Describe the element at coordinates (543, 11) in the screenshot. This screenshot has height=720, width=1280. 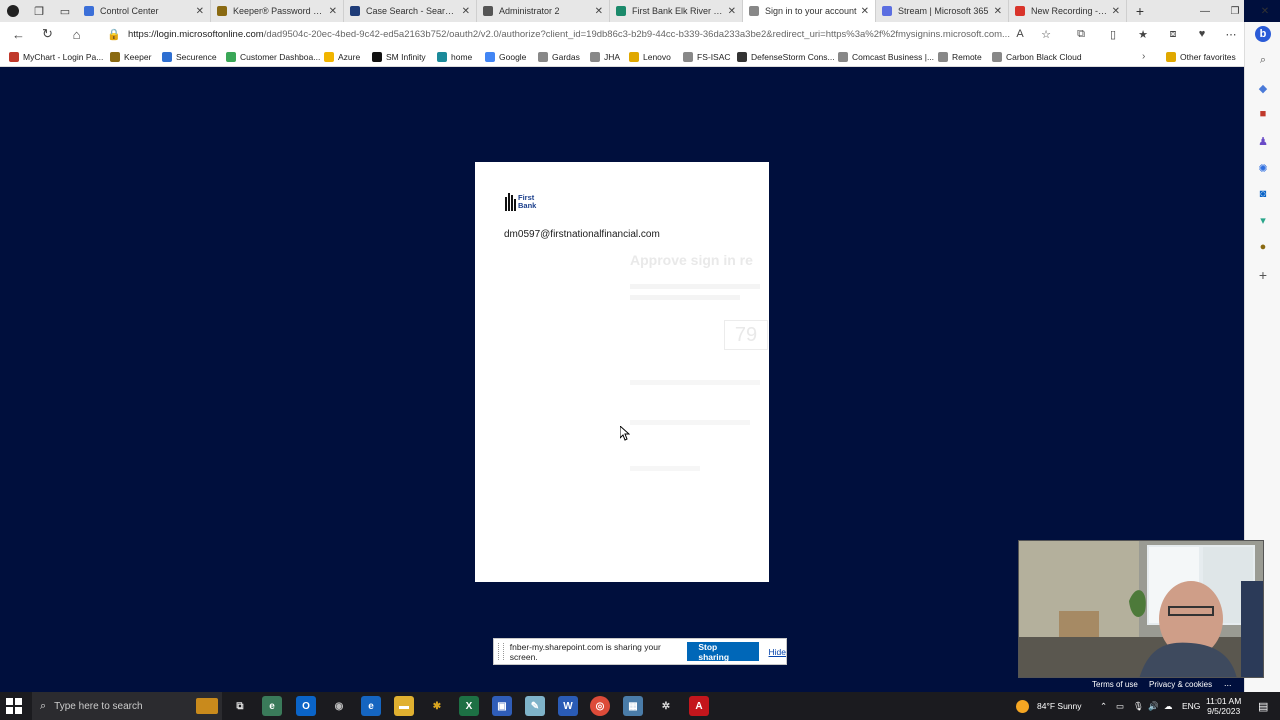
I see `tab-administrator: Administrator 2 ✕` at that location.